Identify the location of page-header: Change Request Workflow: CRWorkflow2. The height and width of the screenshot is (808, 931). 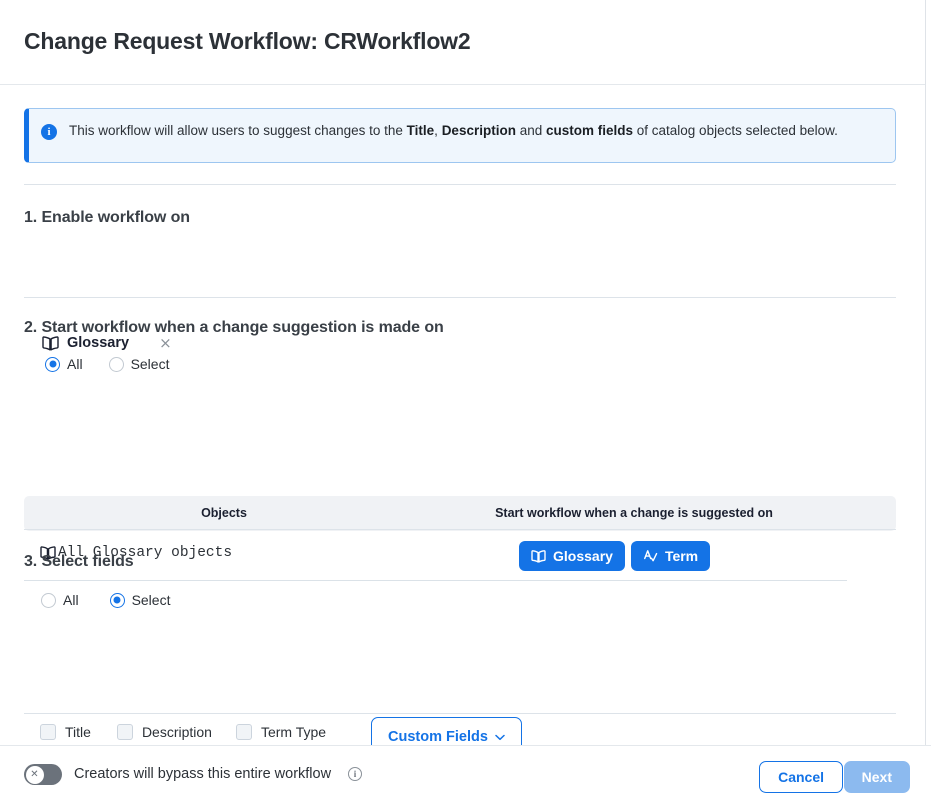
(462, 42).